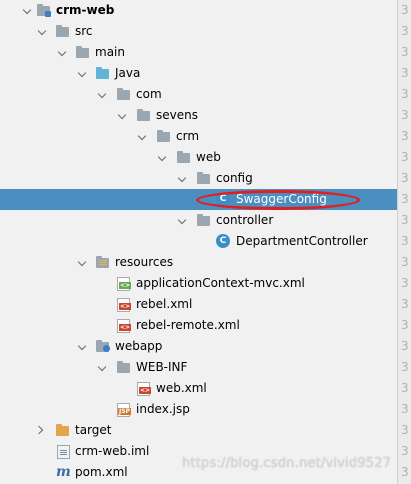  Describe the element at coordinates (112, 451) in the screenshot. I see `tree-item-label: crm-web.iml` at that location.